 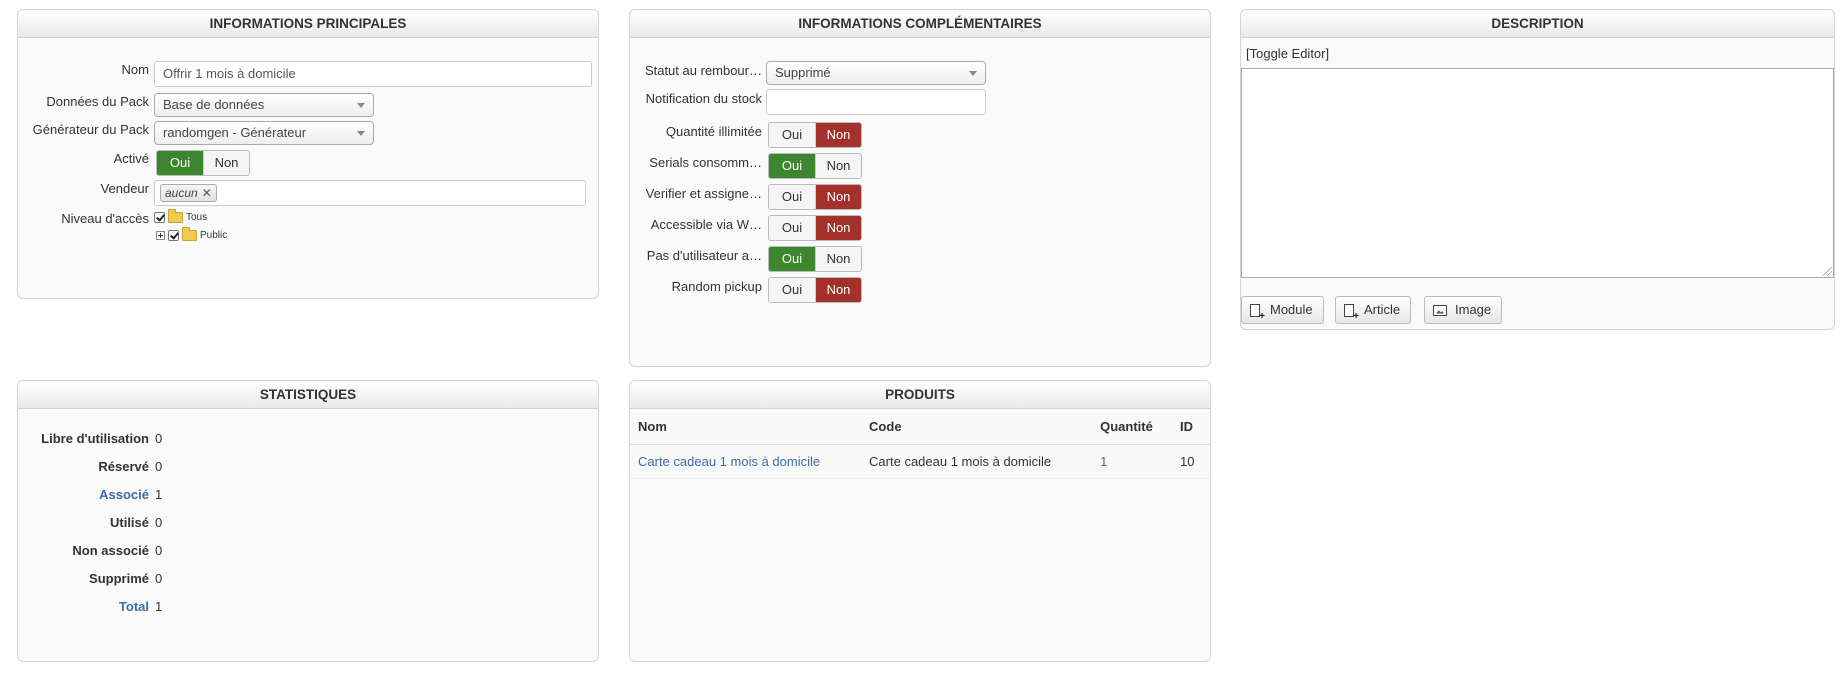 I want to click on stat-label: Total, so click(x=83, y=606).